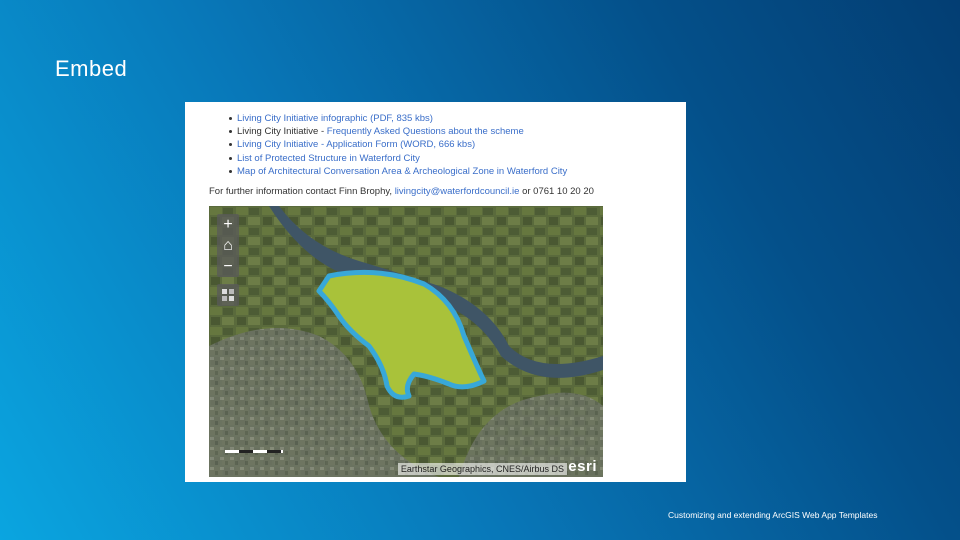  What do you see at coordinates (228, 224) in the screenshot?
I see `zoom-in-button: +` at bounding box center [228, 224].